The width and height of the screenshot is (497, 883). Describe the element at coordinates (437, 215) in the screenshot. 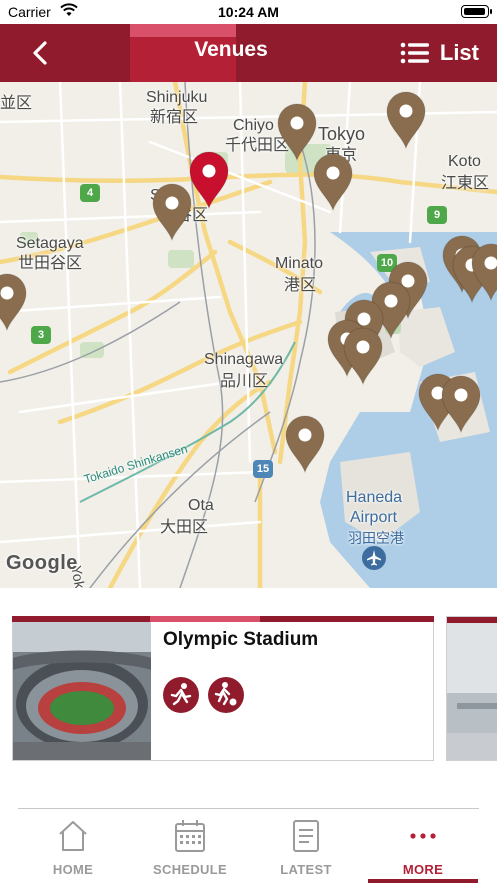

I see `route-badge: 9` at that location.